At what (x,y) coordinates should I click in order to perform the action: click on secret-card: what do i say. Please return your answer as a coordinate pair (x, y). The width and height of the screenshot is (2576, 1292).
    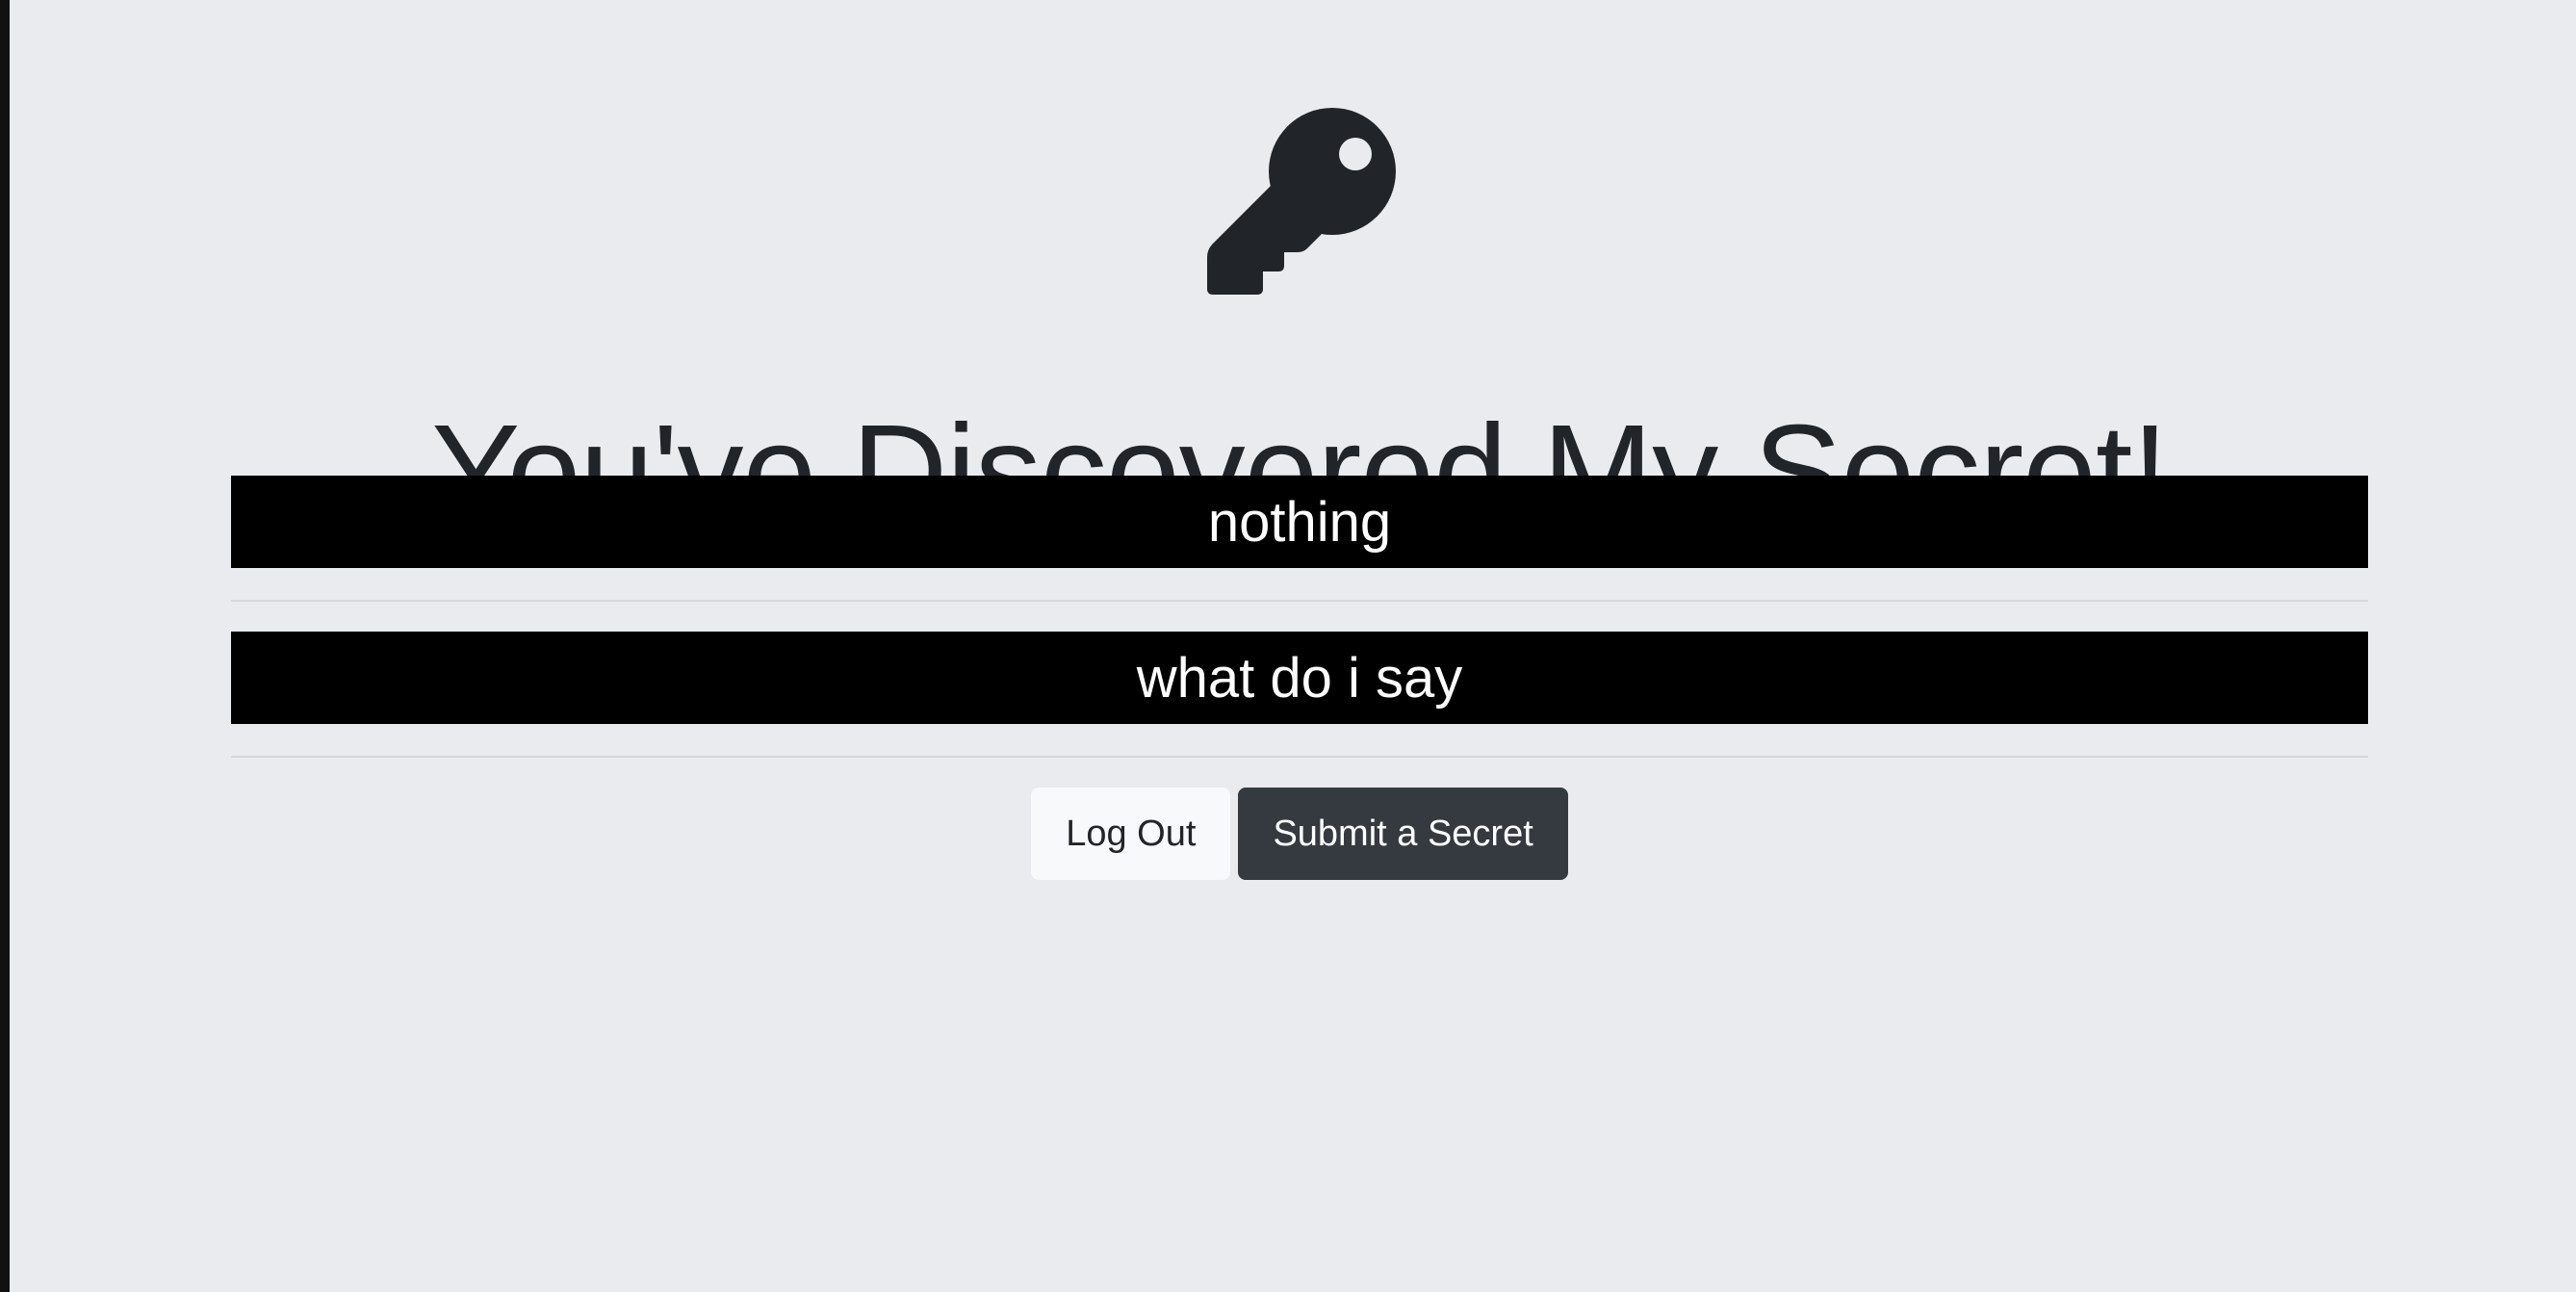
    Looking at the image, I should click on (1300, 678).